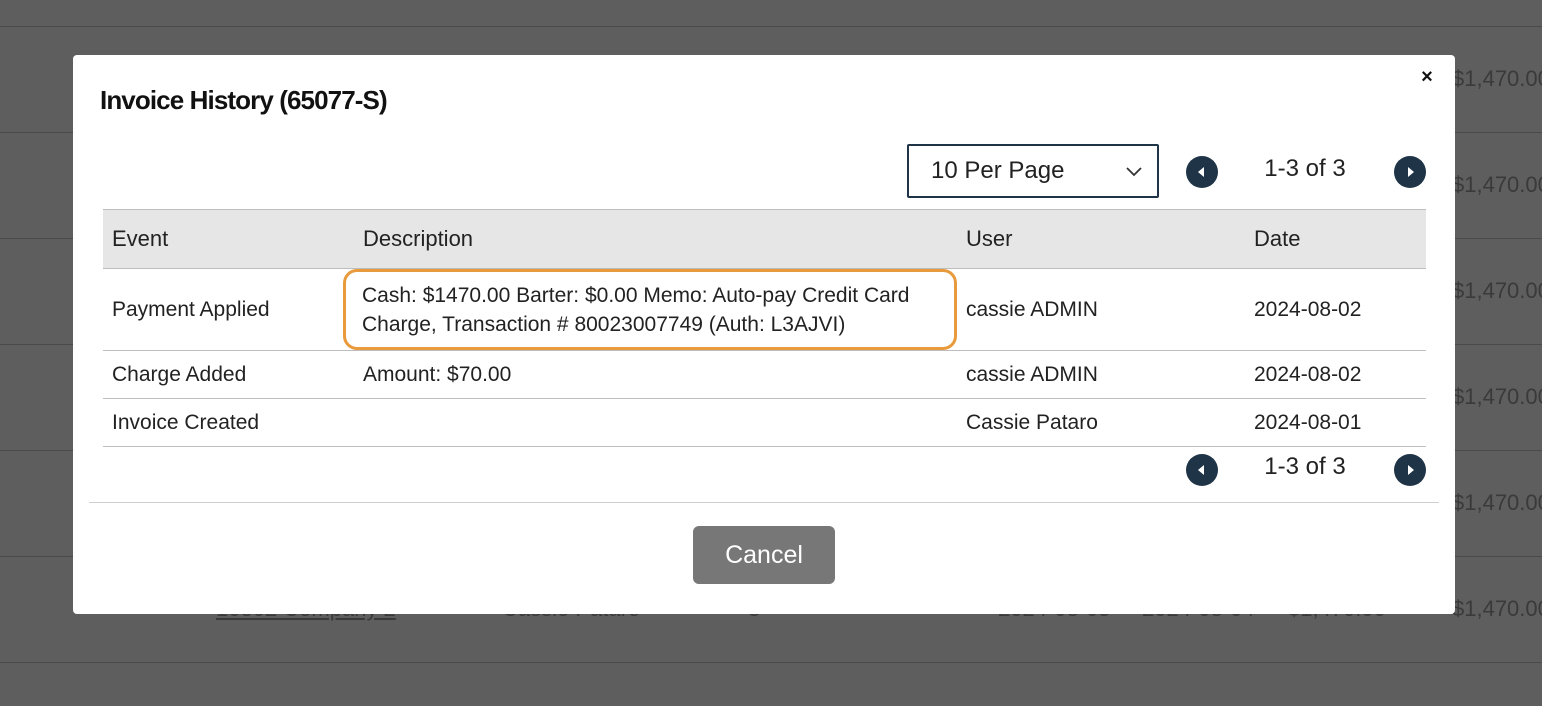 This screenshot has height=706, width=1542. I want to click on pager-prev-button-bottom, so click(1202, 470).